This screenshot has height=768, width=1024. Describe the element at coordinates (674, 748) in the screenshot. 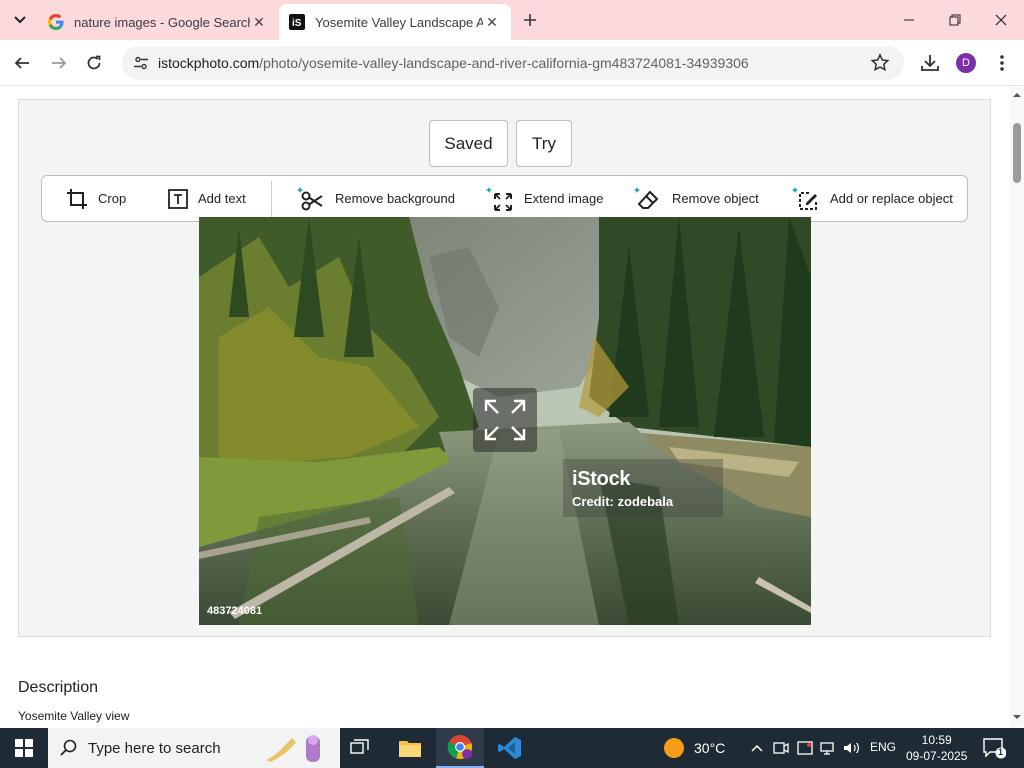

I see `sun-icon` at that location.